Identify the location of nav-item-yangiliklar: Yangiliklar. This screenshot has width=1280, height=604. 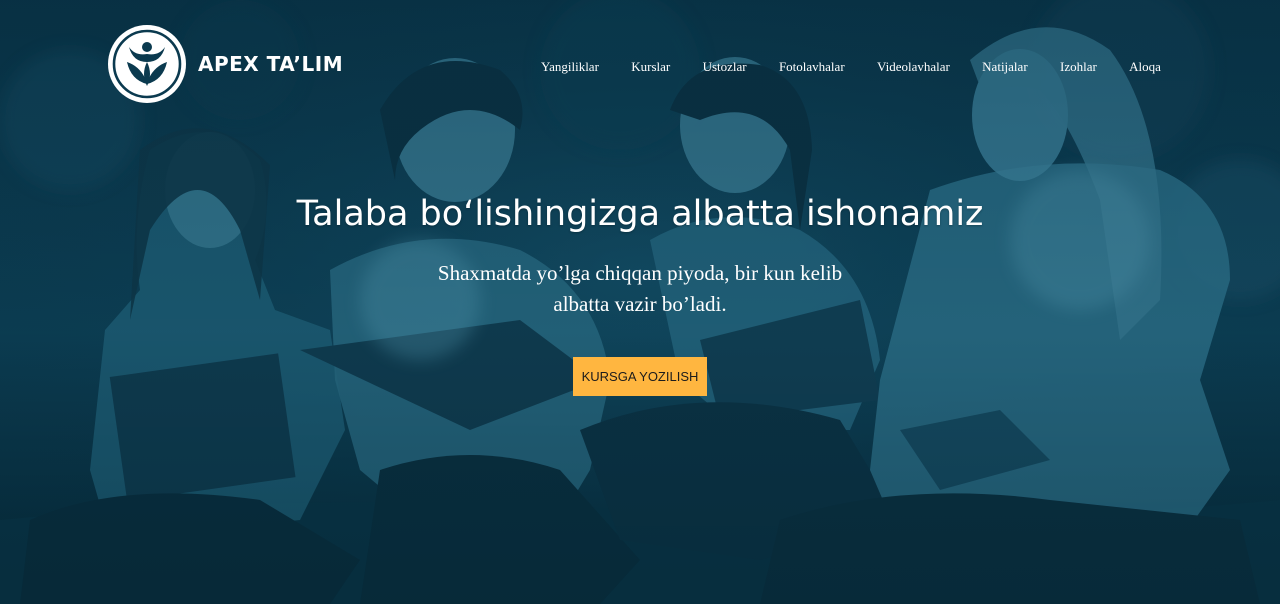
(570, 67).